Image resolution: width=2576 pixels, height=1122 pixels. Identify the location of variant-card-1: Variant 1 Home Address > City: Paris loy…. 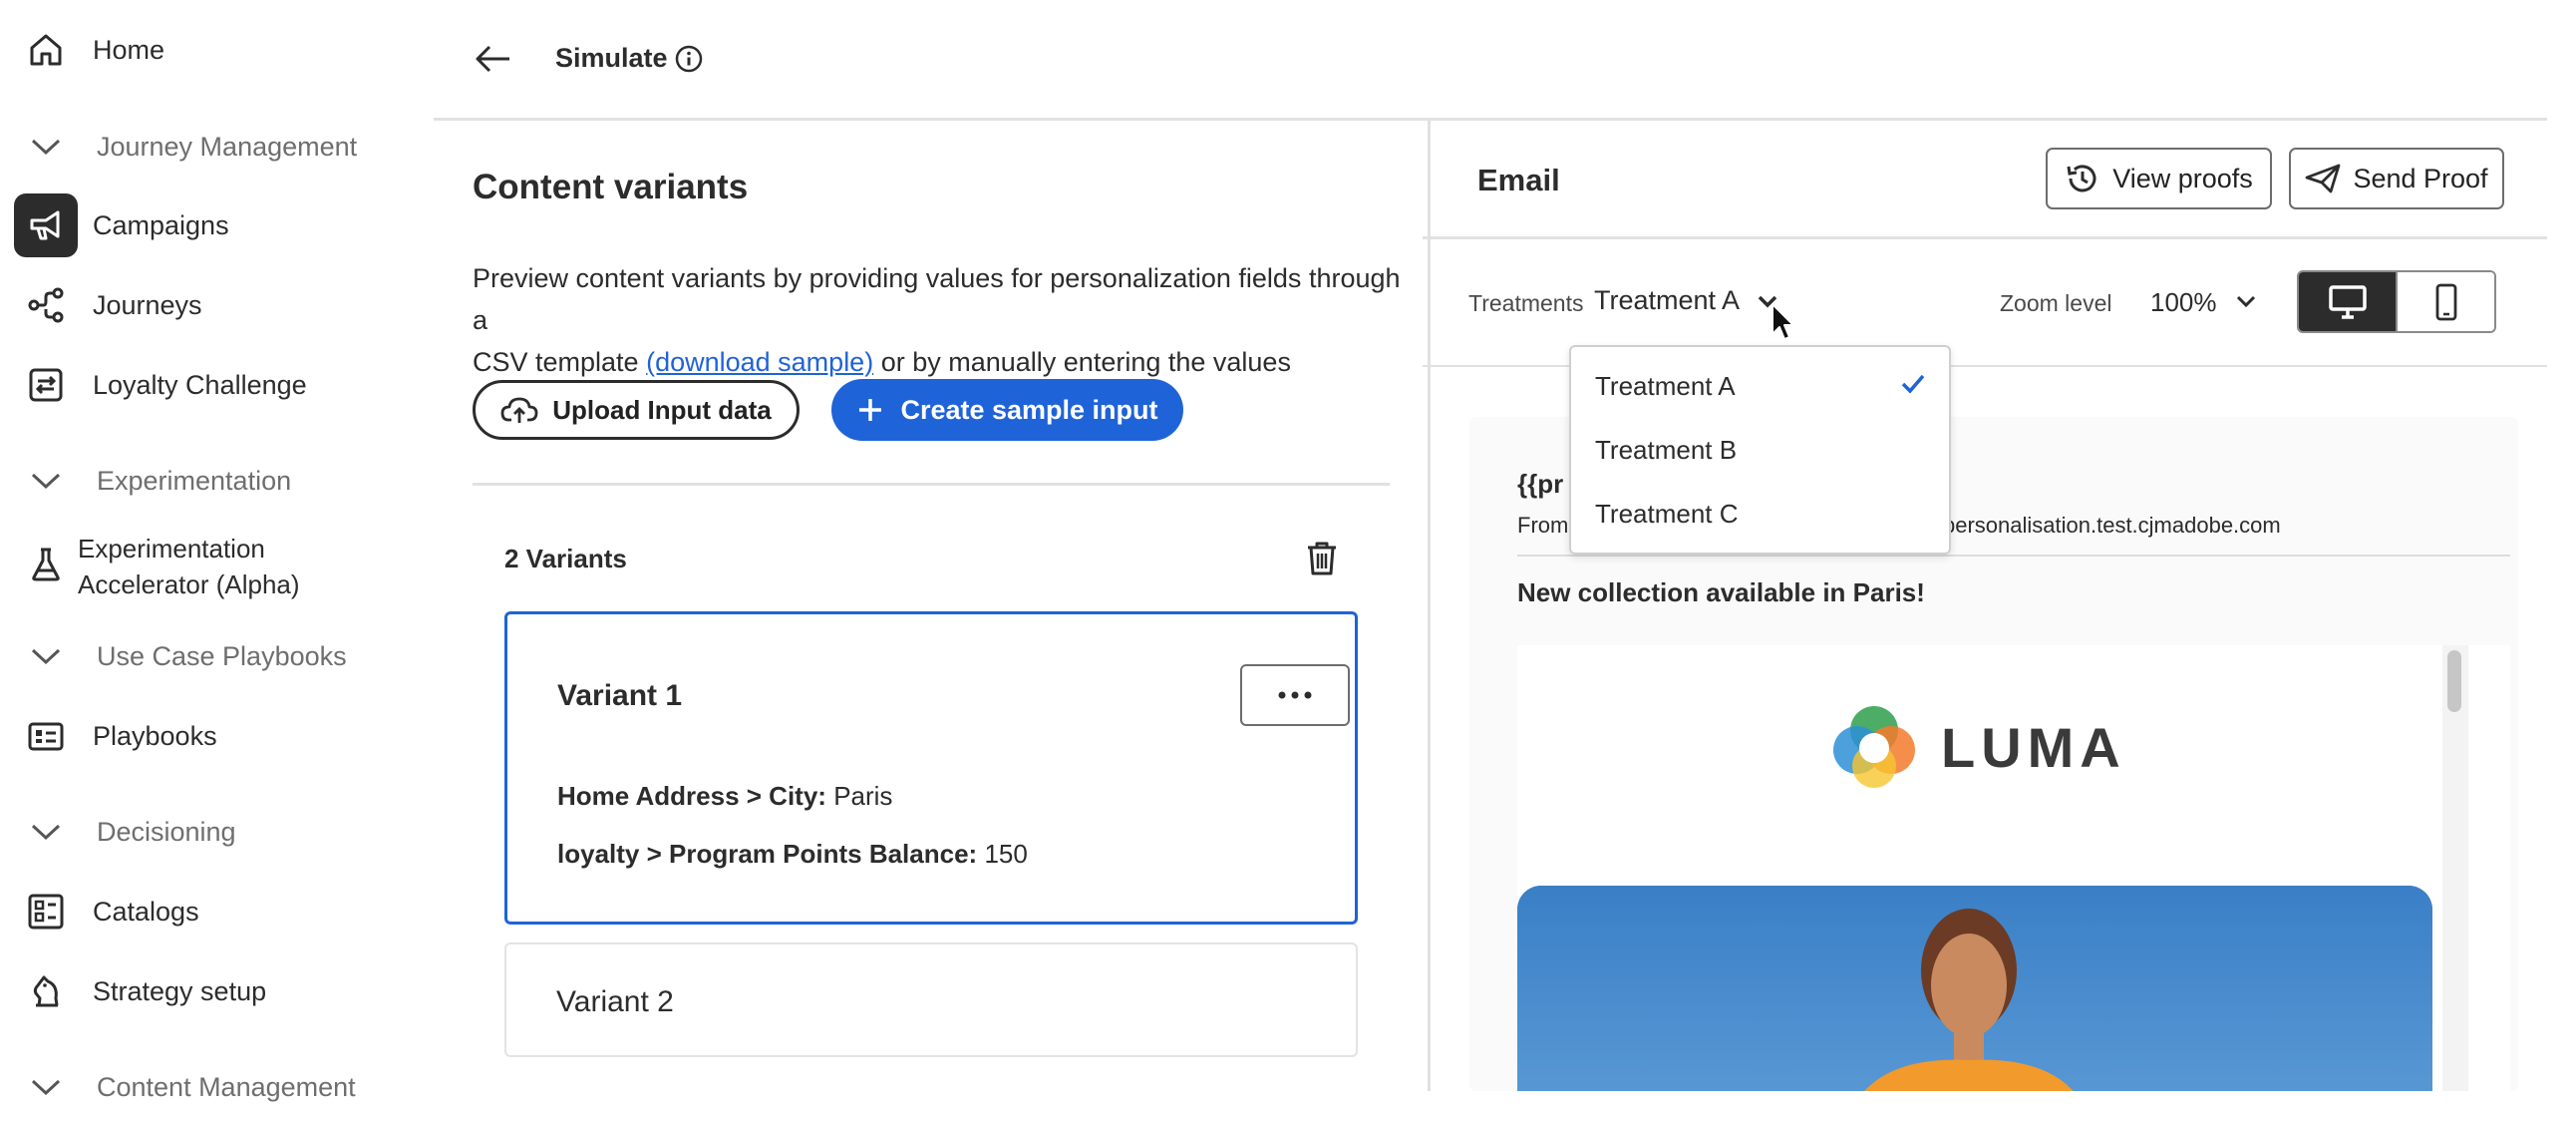
(931, 768).